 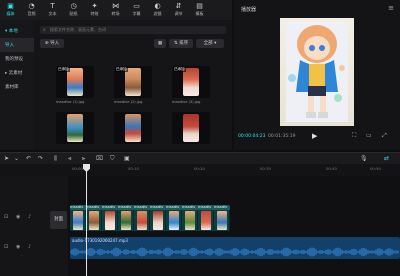 I want to click on view-toggle: ▦, so click(x=160, y=43).